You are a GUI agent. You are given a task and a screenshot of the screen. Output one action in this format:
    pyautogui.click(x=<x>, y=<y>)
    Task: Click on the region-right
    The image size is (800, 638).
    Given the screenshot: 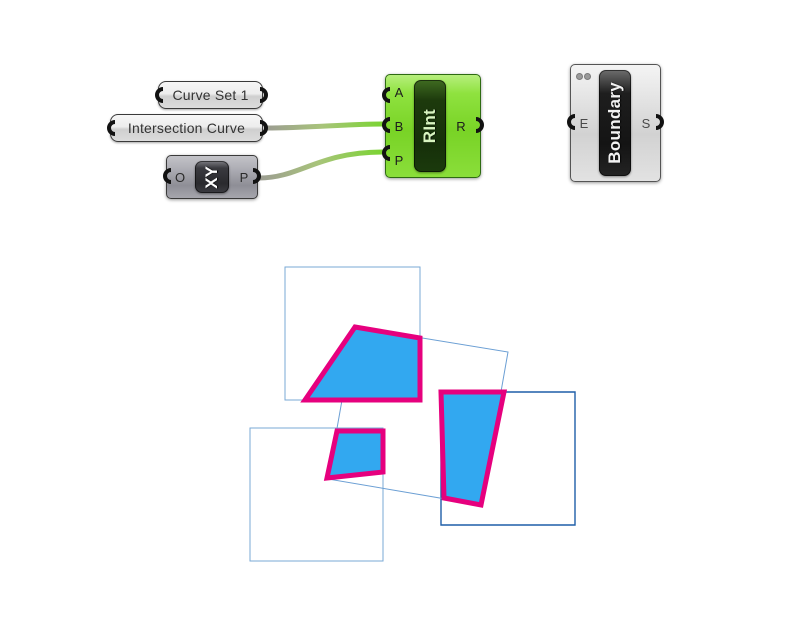 What is the action you would take?
    pyautogui.click(x=473, y=448)
    